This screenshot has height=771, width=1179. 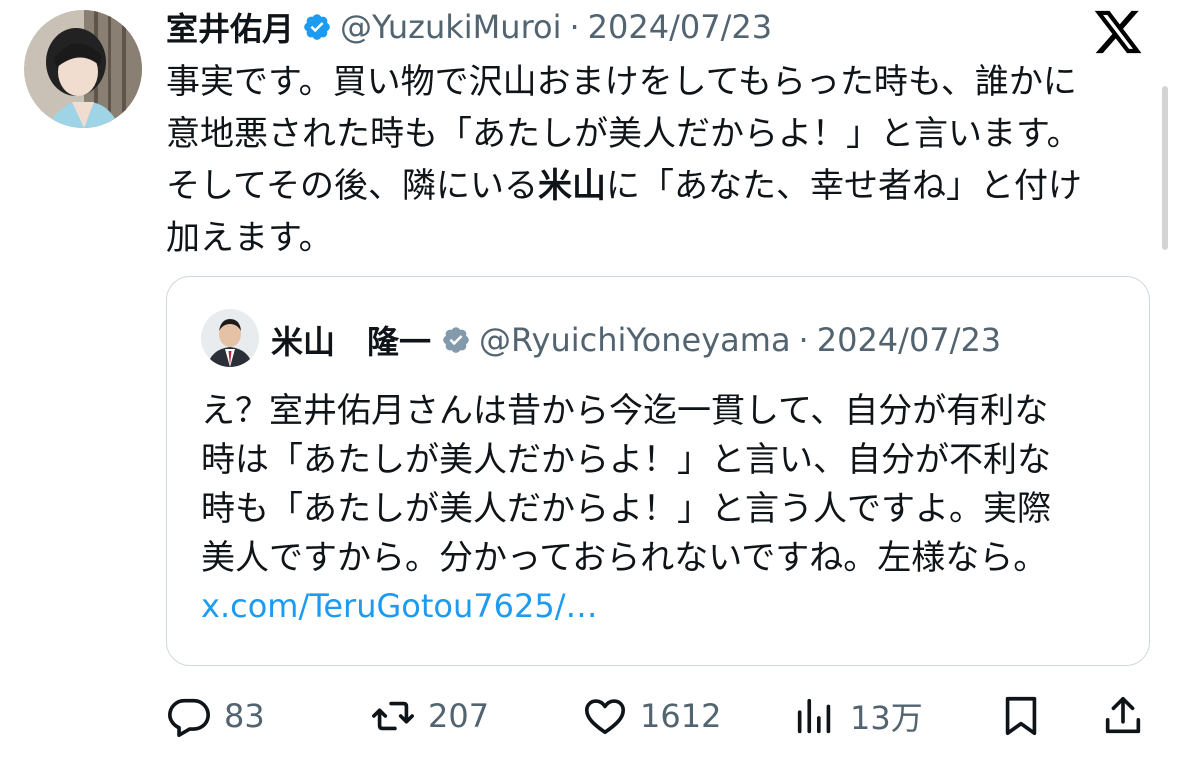 I want to click on tweet-header: 室井佑月 @YuzukiMuroi · 2024/07/23, so click(x=469, y=27).